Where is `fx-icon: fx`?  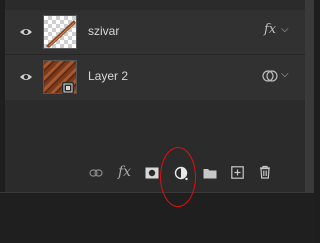
fx-icon: fx is located at coordinates (124, 172).